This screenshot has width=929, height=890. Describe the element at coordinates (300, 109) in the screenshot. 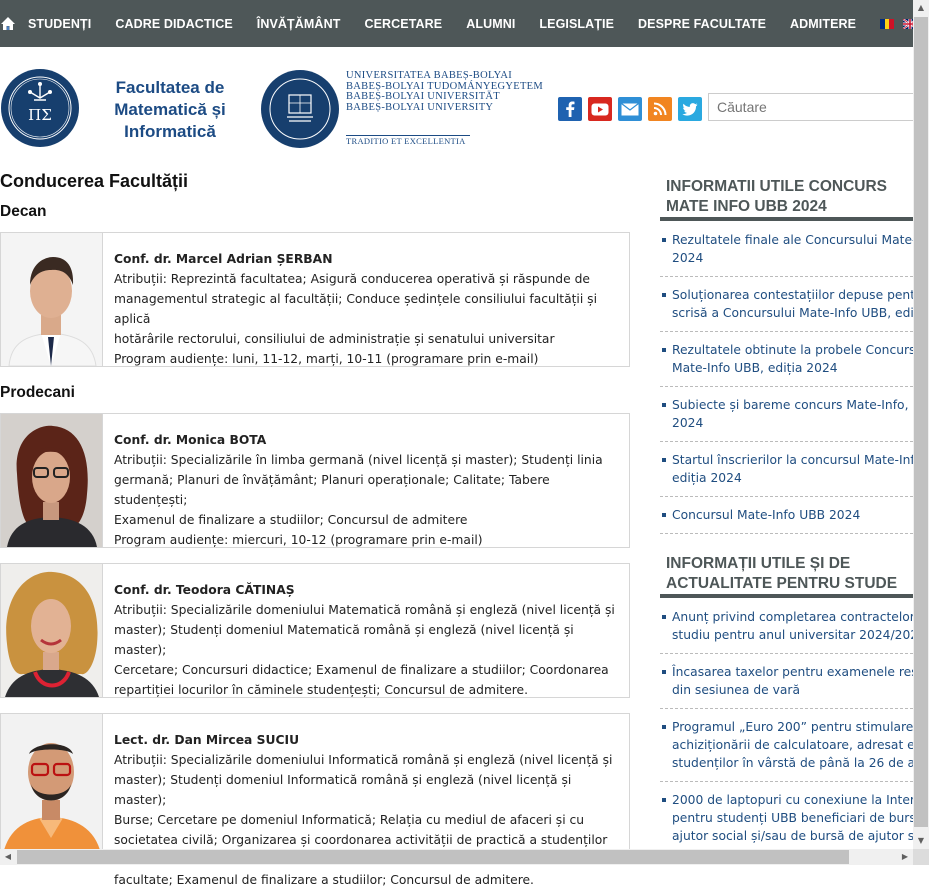

I see `ubb-logo` at that location.